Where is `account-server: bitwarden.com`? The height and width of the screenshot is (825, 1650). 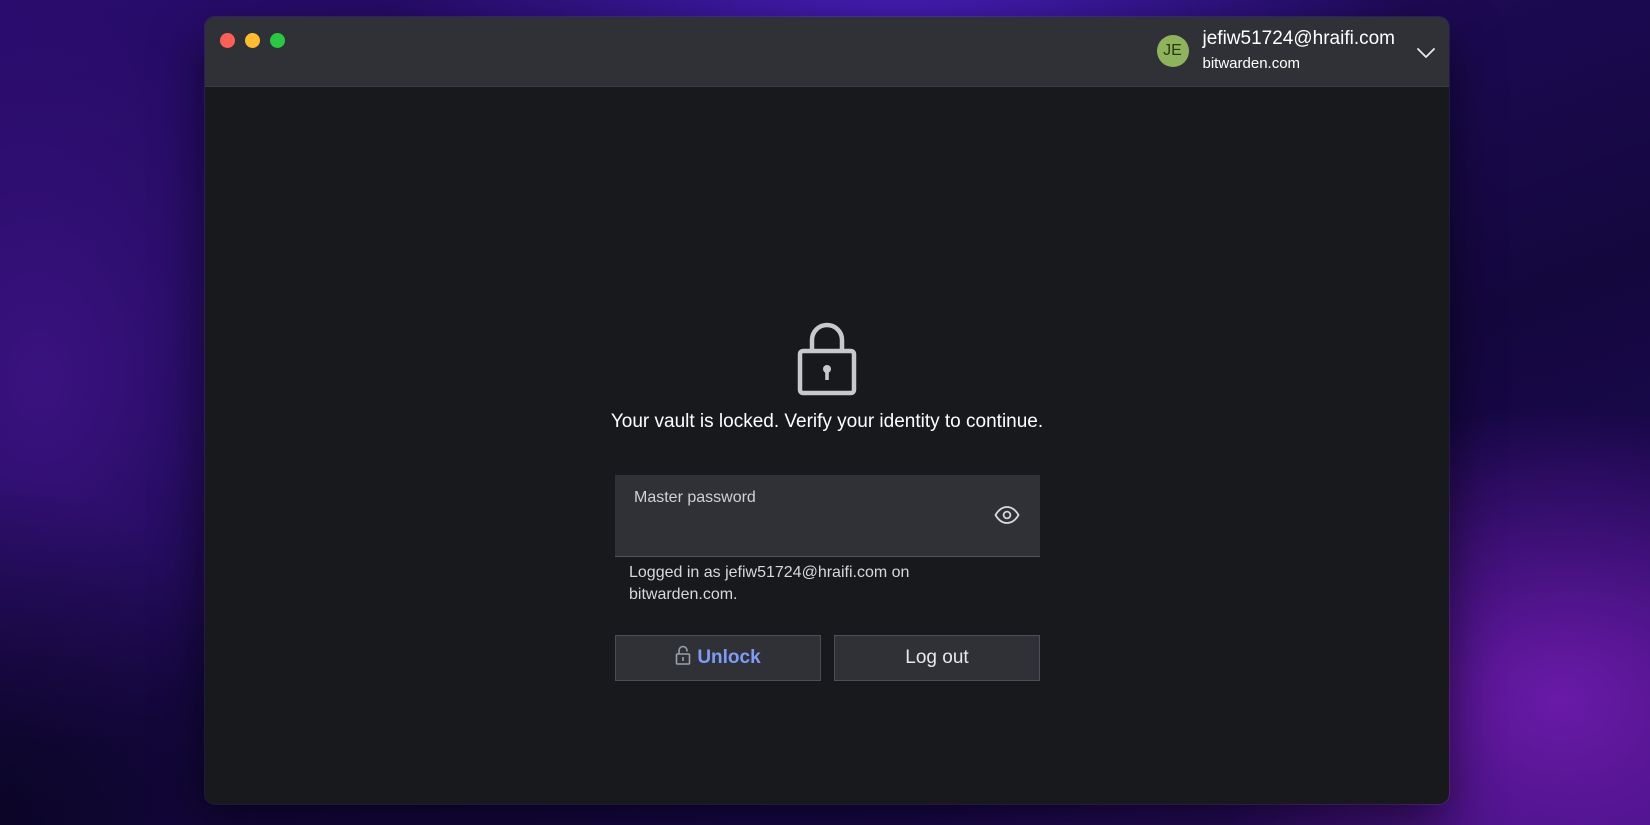 account-server: bitwarden.com is located at coordinates (1251, 63).